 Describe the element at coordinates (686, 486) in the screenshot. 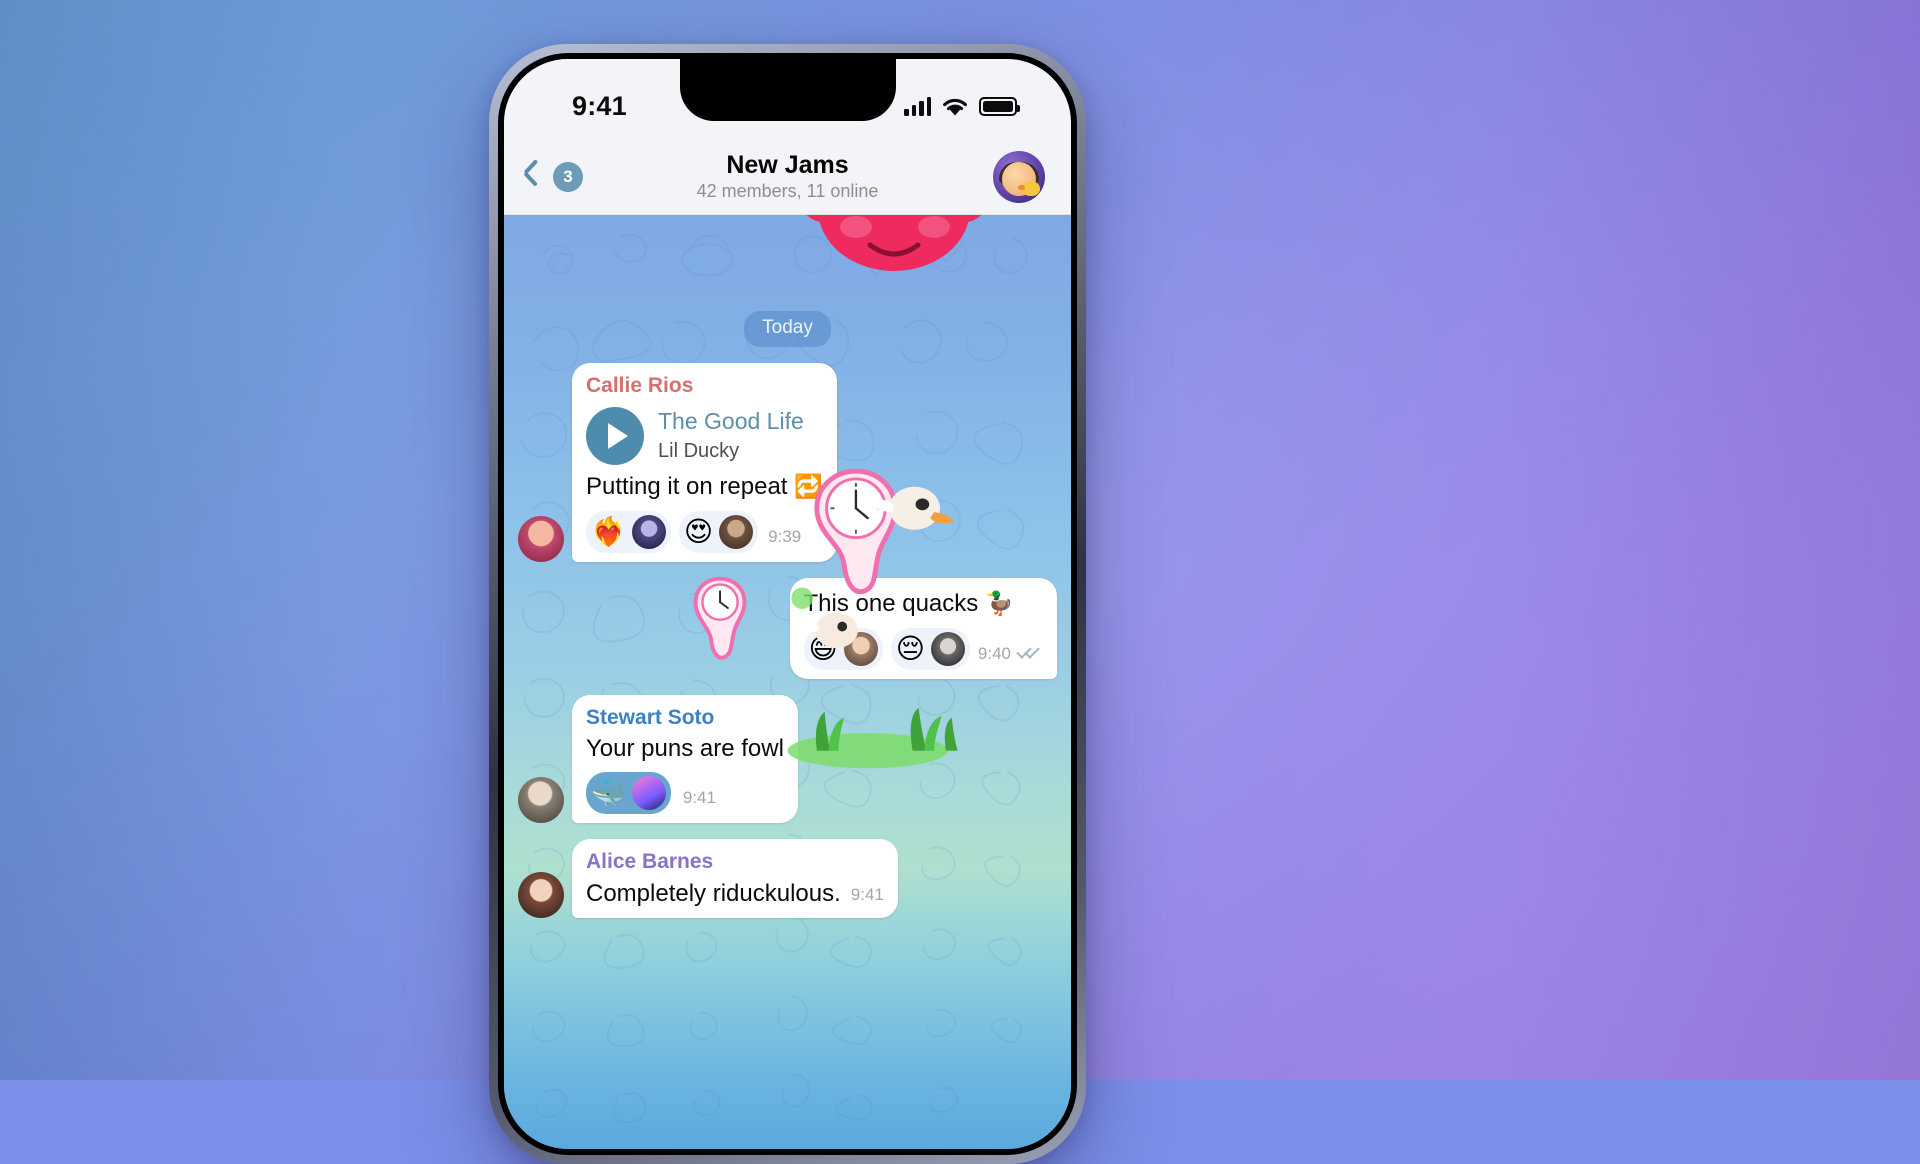

I see `message-text: Putting it on repeat` at that location.